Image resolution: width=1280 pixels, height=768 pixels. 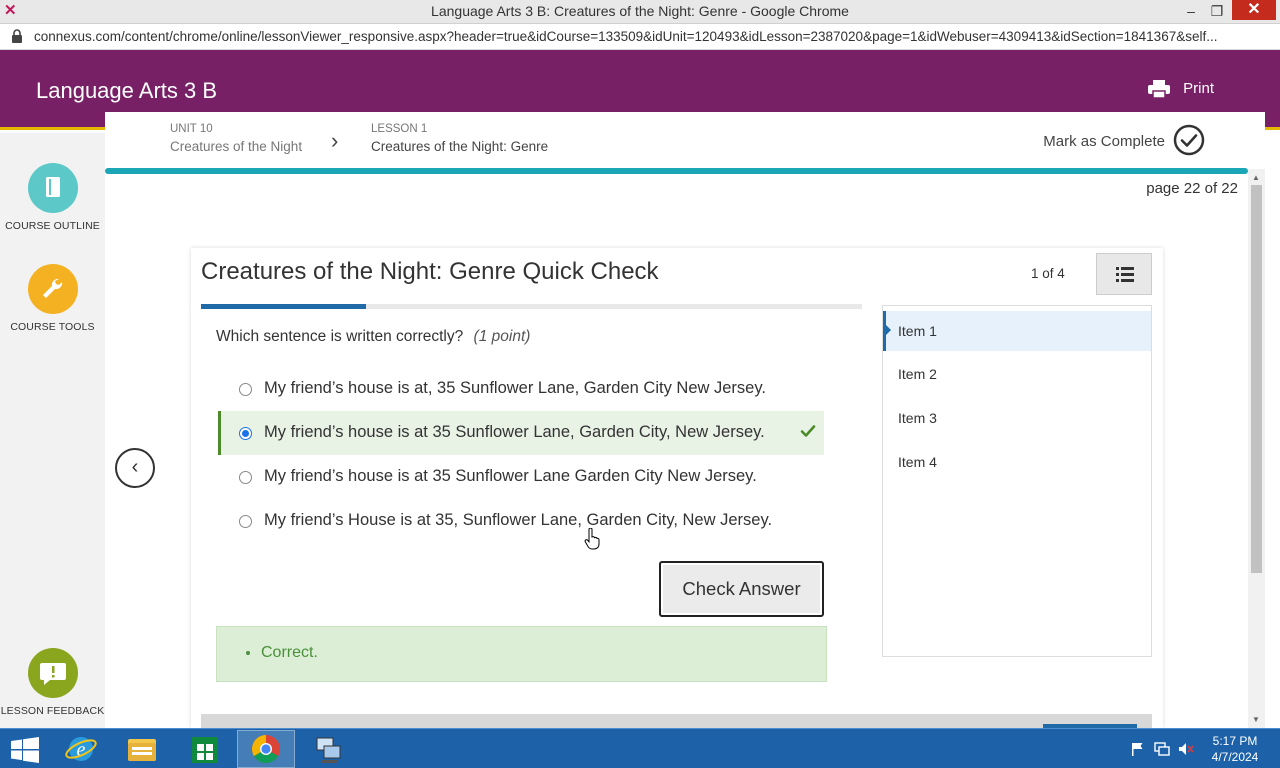 I want to click on course-tools-label: COURSE TOOLS, so click(x=52, y=327).